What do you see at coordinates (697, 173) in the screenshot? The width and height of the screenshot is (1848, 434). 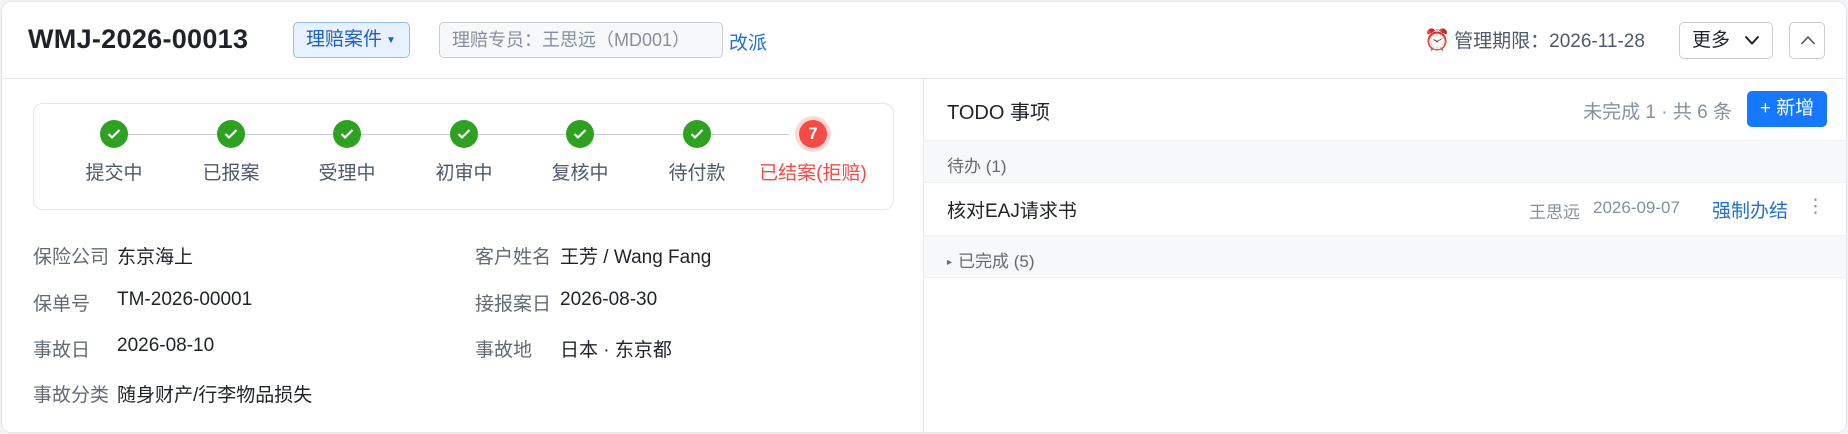 I see `step-label: 待付款` at bounding box center [697, 173].